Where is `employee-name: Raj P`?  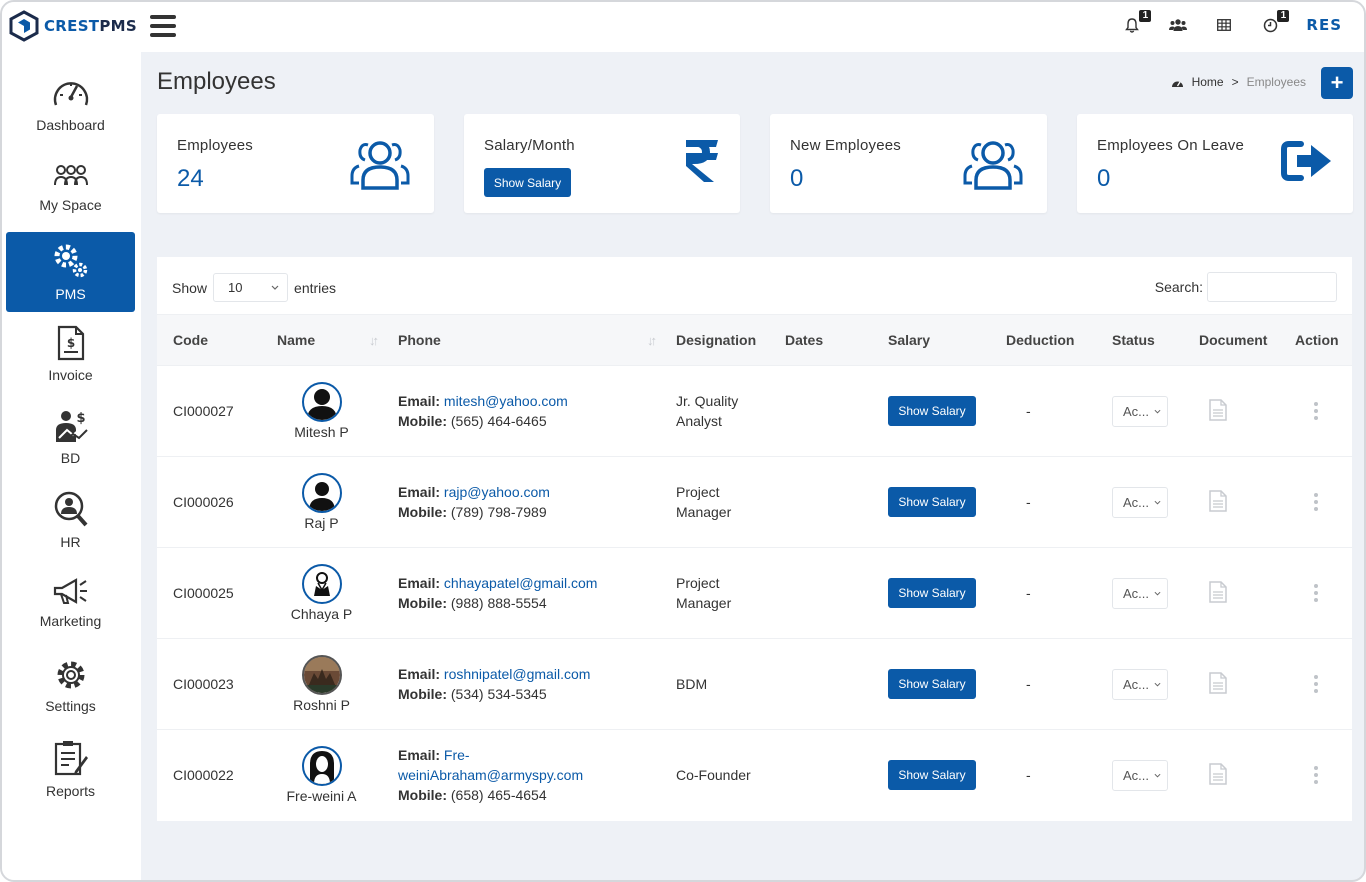
employee-name: Raj P is located at coordinates (321, 523).